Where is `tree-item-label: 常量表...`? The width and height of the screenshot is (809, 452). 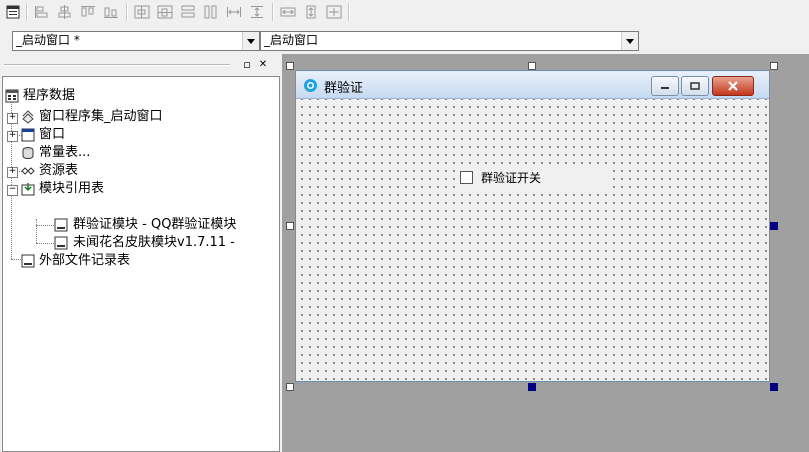
tree-item-label: 常量表... is located at coordinates (65, 152).